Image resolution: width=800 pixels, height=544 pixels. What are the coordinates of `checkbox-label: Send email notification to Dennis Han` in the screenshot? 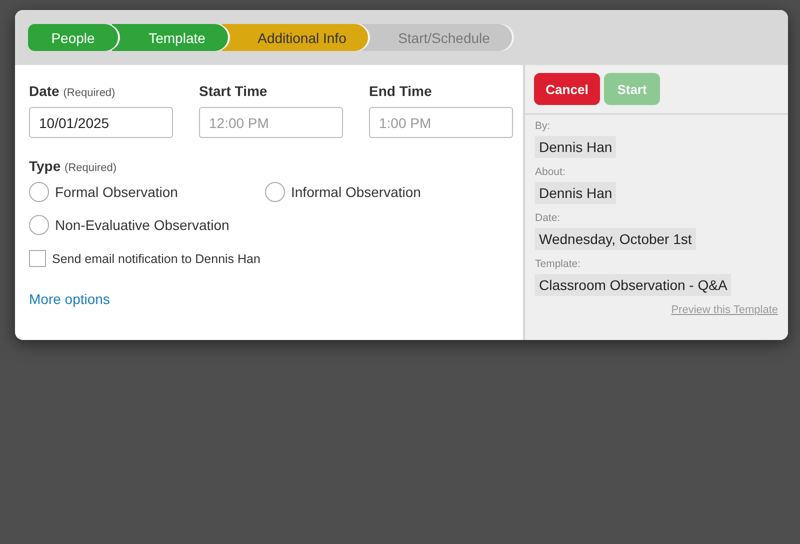 It's located at (156, 259).